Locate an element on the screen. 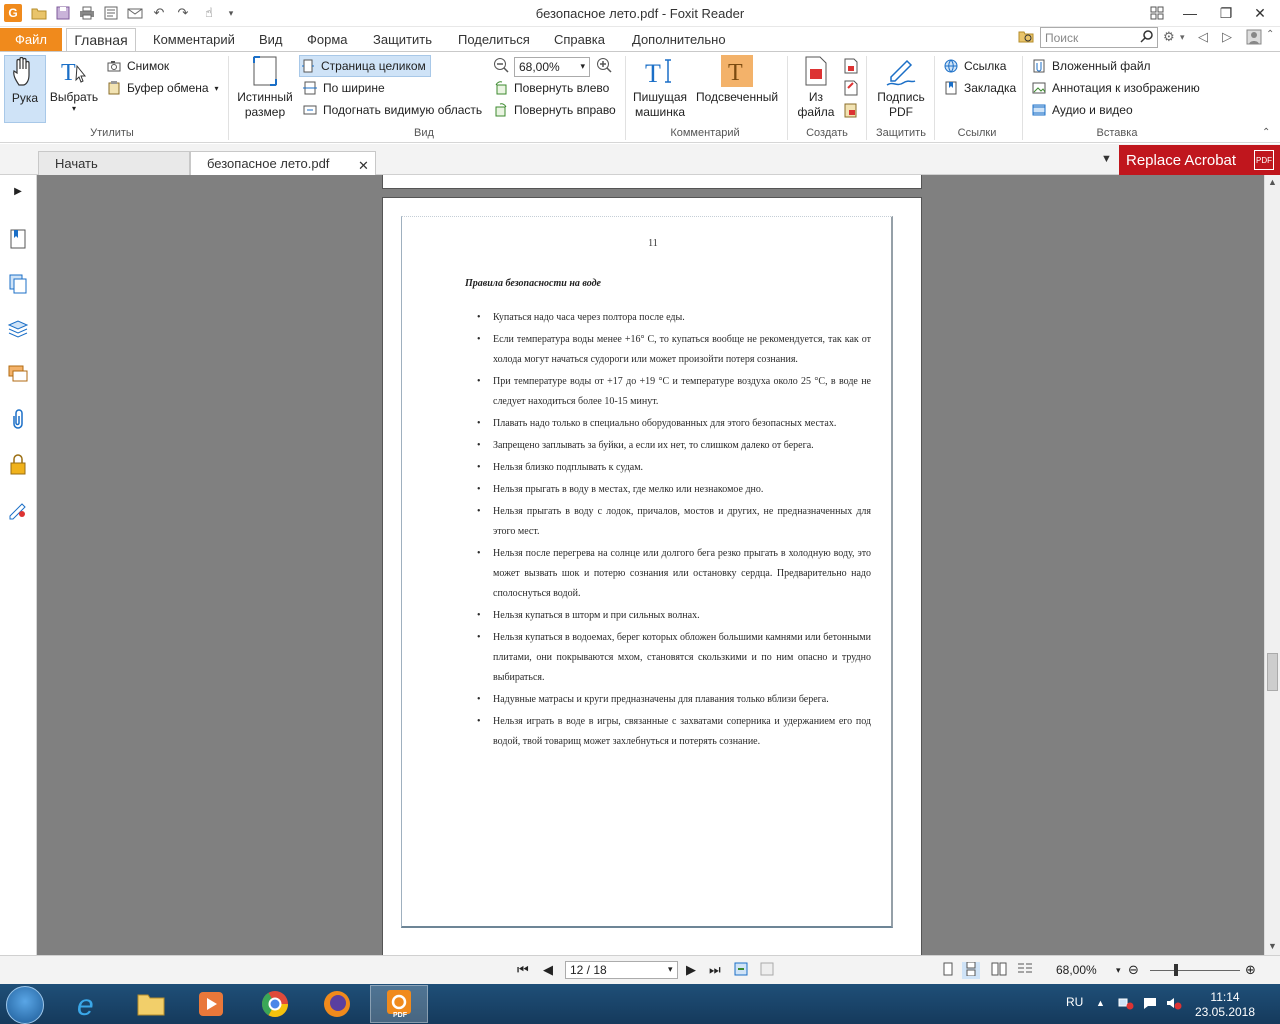 Image resolution: width=1280 pixels, height=1024 pixels. first-page-icon: ⏮ is located at coordinates (523, 970).